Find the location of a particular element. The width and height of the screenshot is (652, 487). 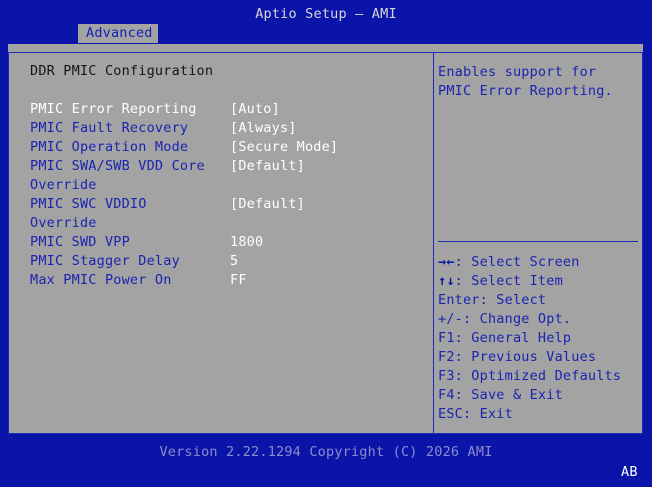

setting-value: [Secure Mode] is located at coordinates (284, 147).